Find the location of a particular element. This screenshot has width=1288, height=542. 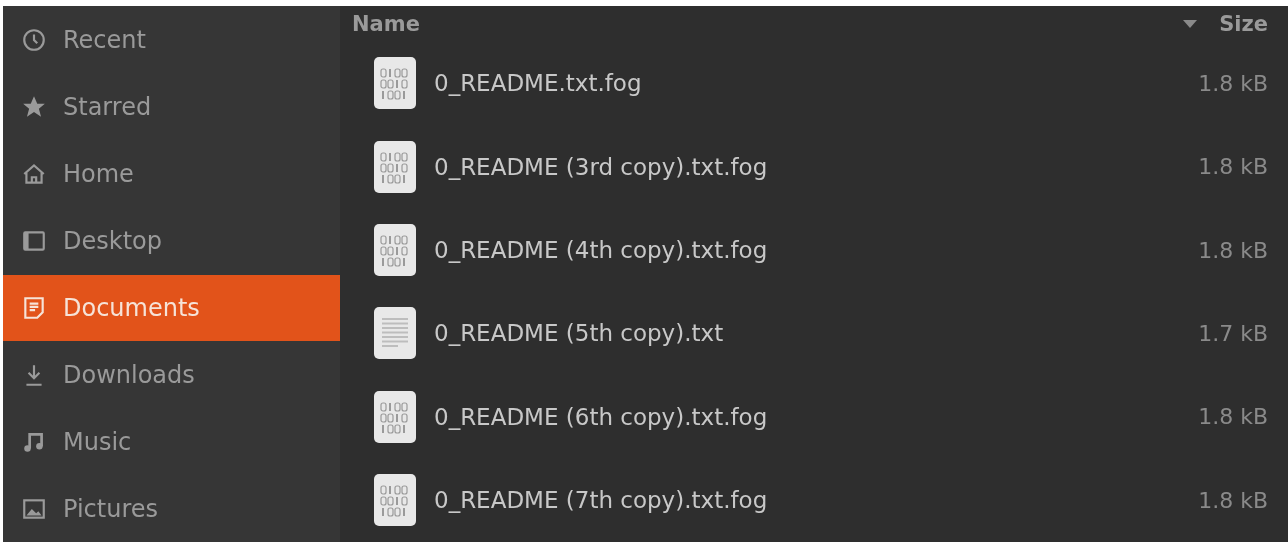

sidebar-item: Downloads is located at coordinates (171, 375).